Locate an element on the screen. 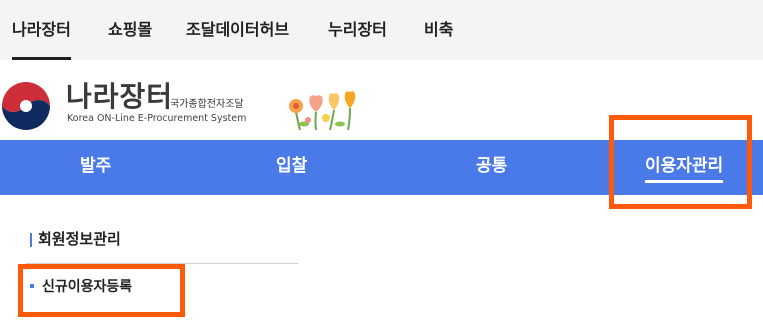 The height and width of the screenshot is (329, 763). section-marker is located at coordinates (31, 240).